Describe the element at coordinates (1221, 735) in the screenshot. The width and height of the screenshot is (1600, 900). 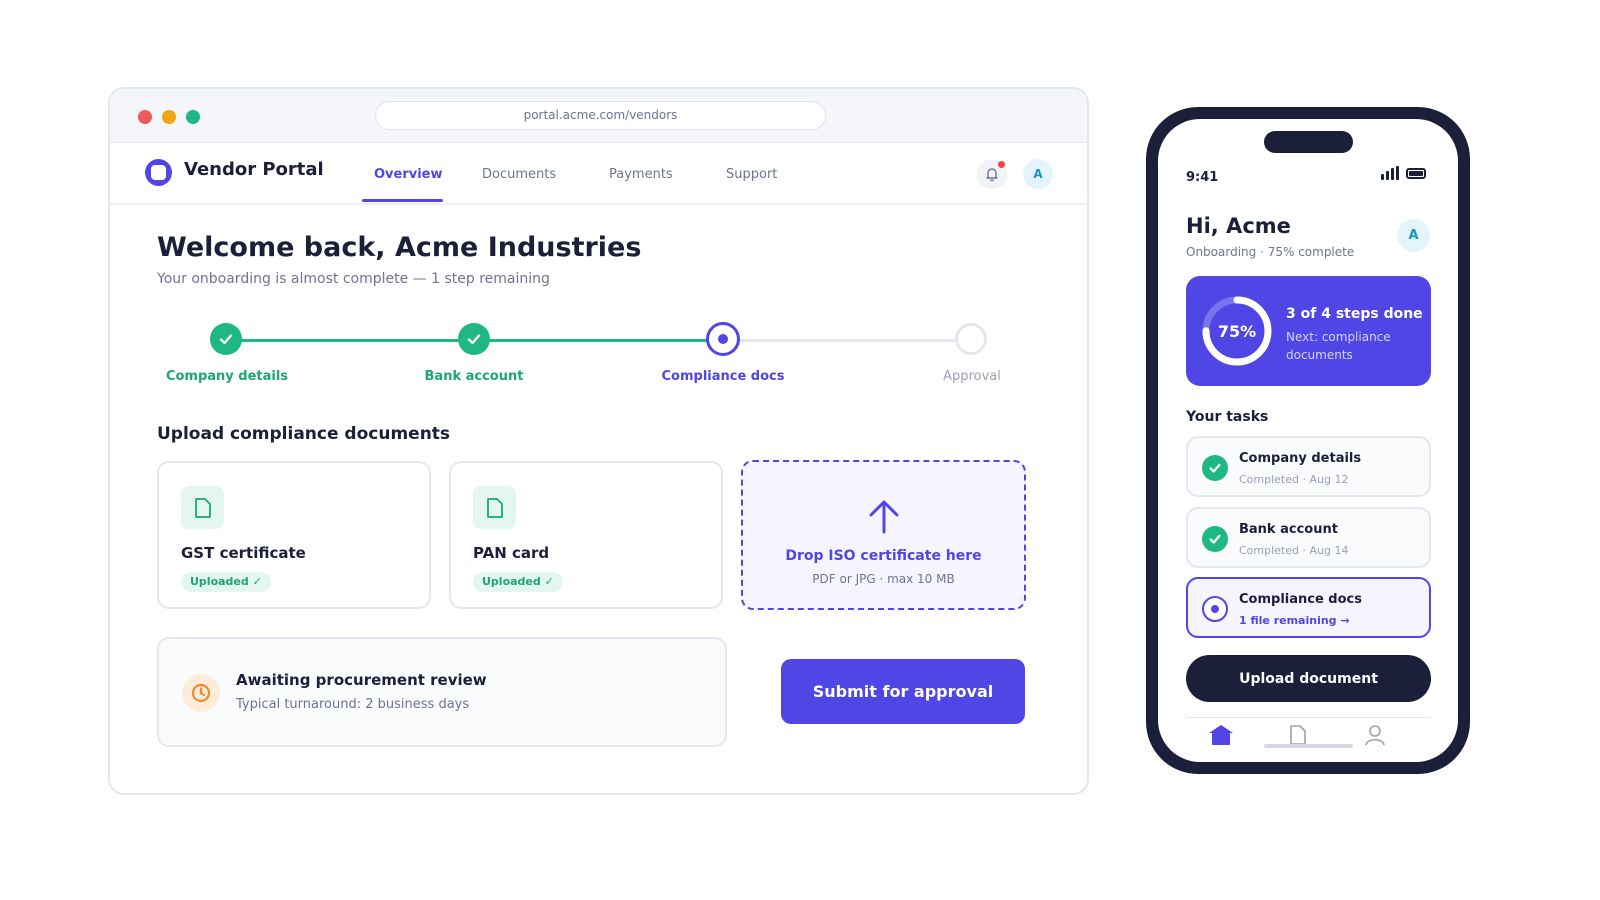
I see `home-icon` at that location.